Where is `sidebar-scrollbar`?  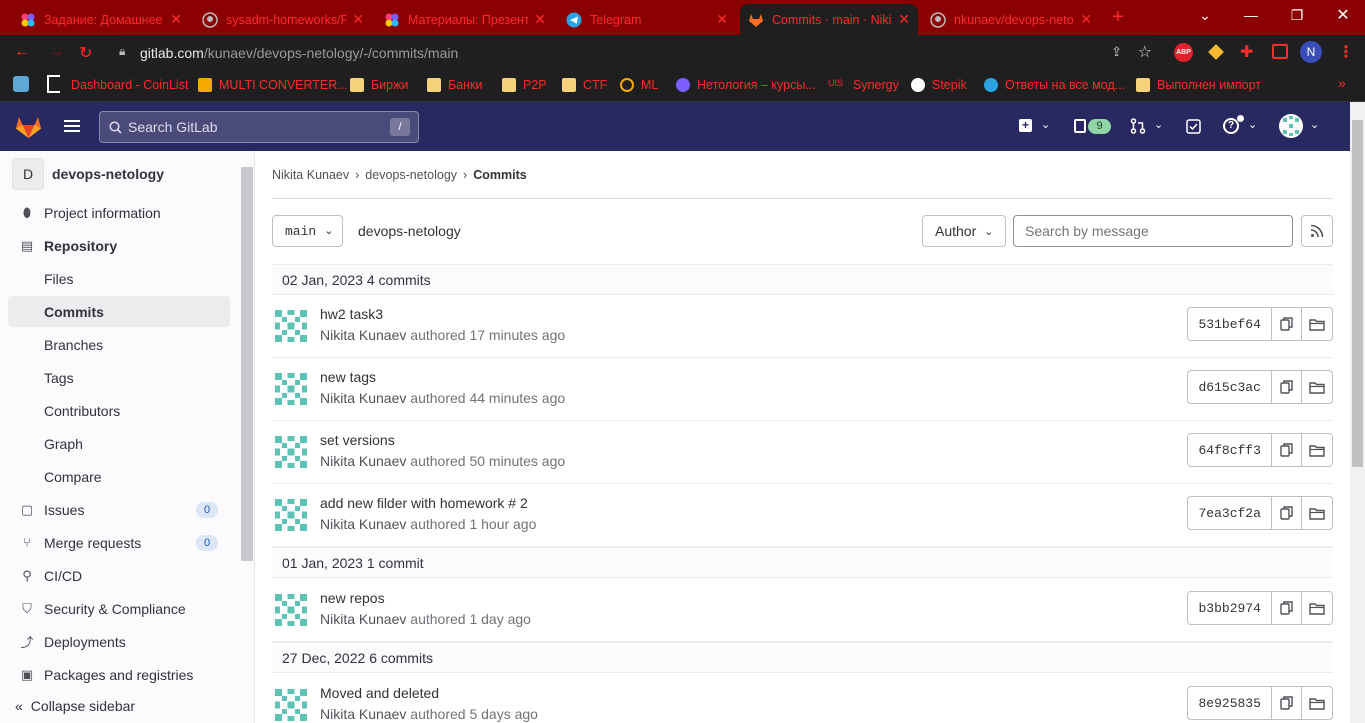
sidebar-scrollbar is located at coordinates (247, 364).